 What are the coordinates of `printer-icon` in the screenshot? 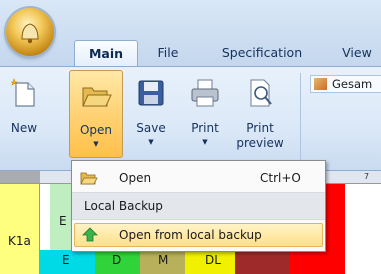 It's located at (205, 93).